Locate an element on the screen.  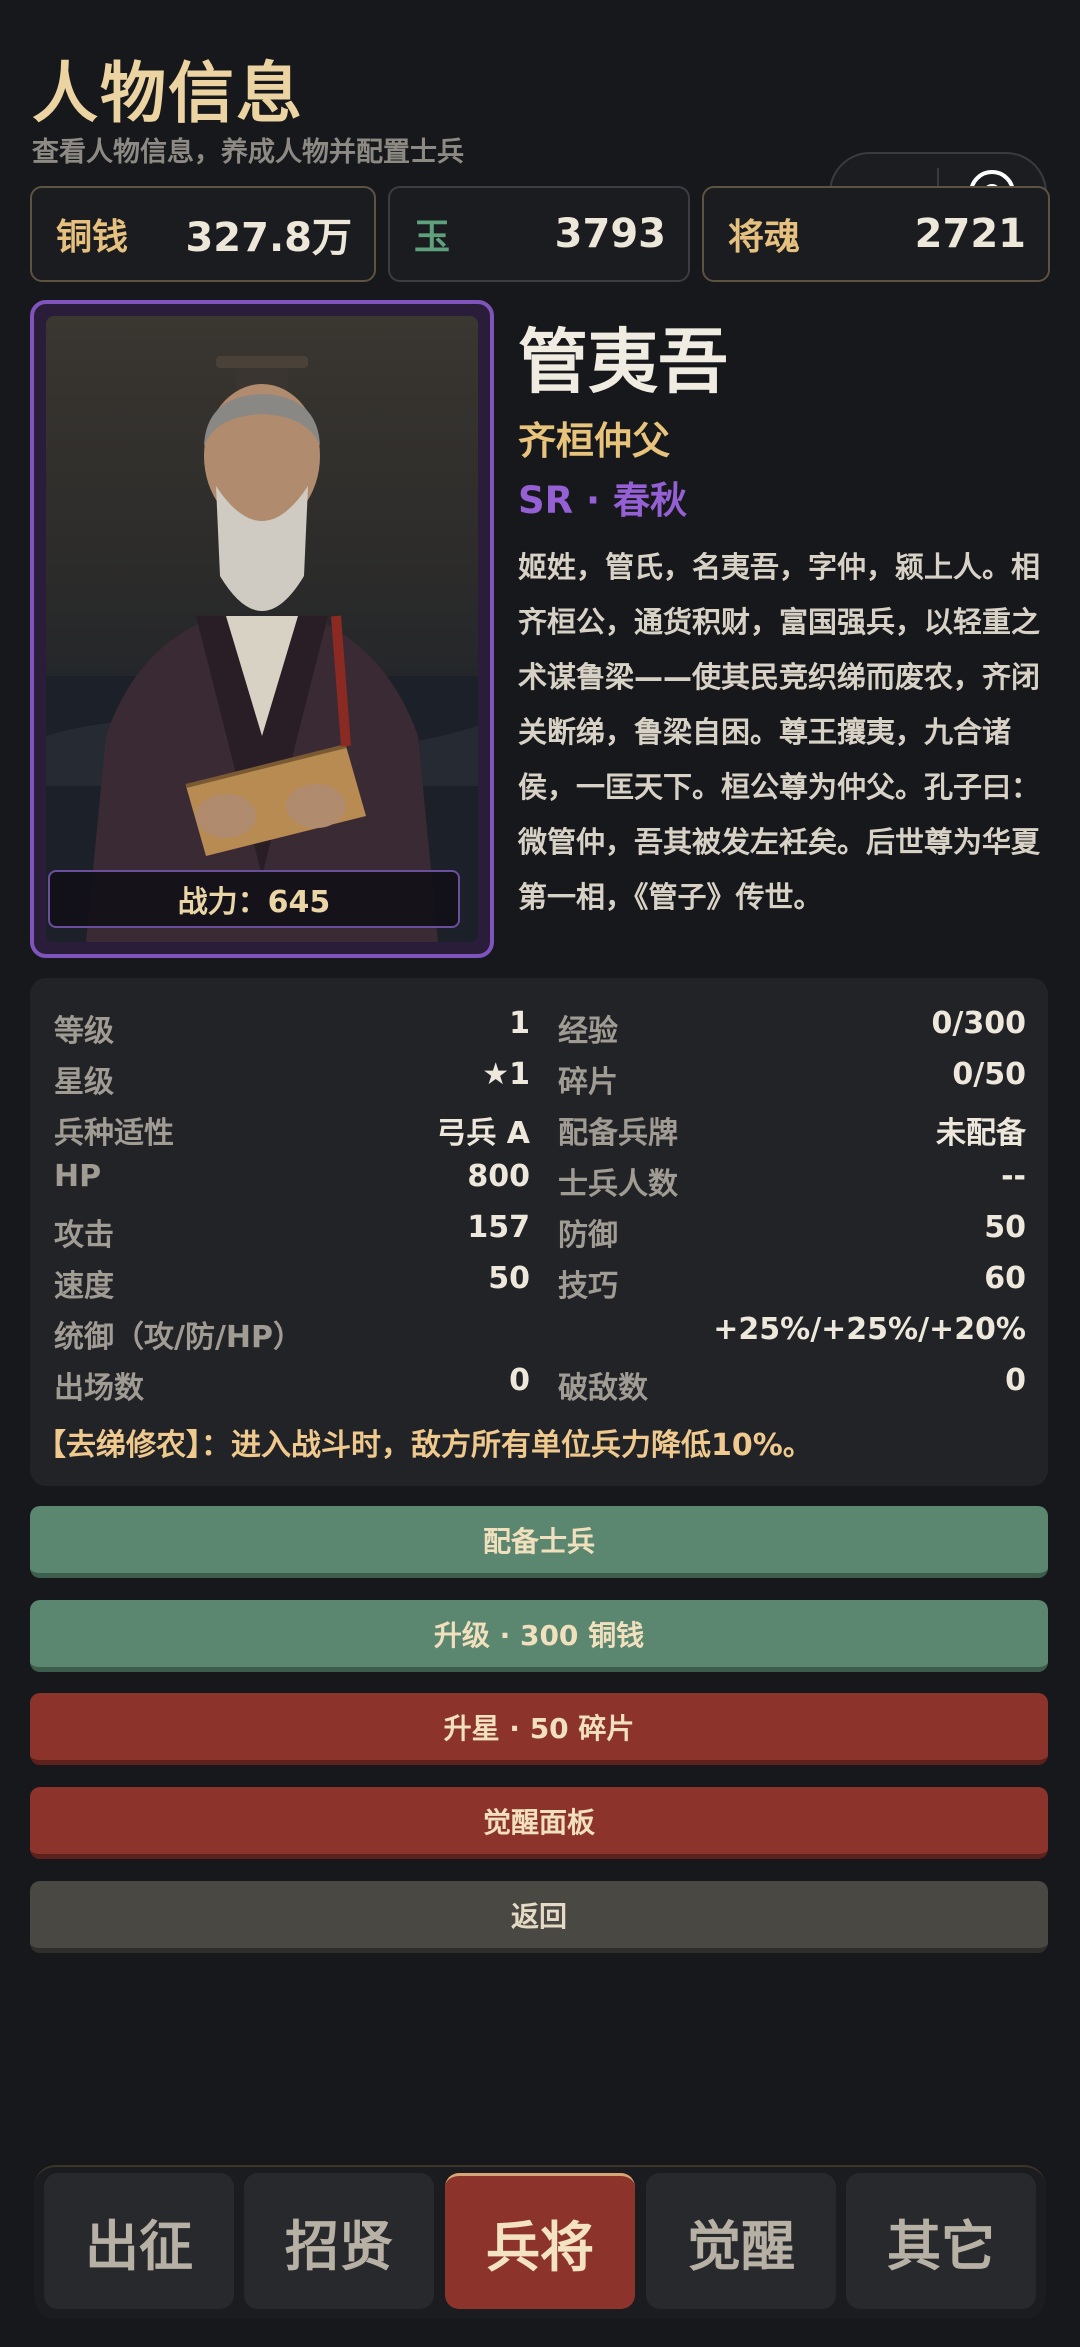
stat-row: 出场数 0 破敌数 0 is located at coordinates (540, 1384).